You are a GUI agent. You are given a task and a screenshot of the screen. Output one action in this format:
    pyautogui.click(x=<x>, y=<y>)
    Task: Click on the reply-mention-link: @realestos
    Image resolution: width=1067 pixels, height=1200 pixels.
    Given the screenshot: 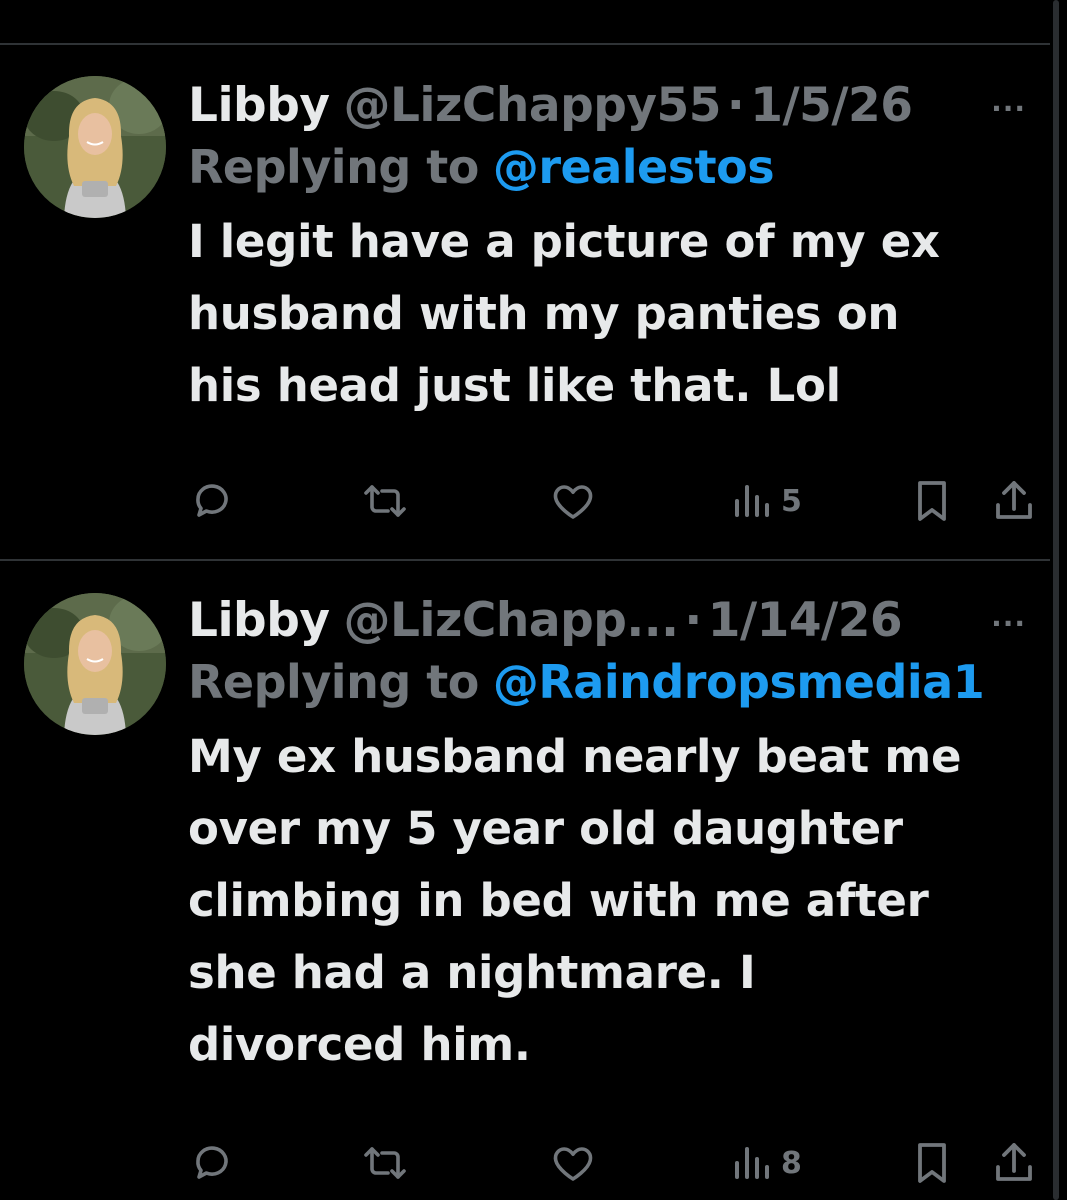 What is the action you would take?
    pyautogui.click(x=634, y=167)
    